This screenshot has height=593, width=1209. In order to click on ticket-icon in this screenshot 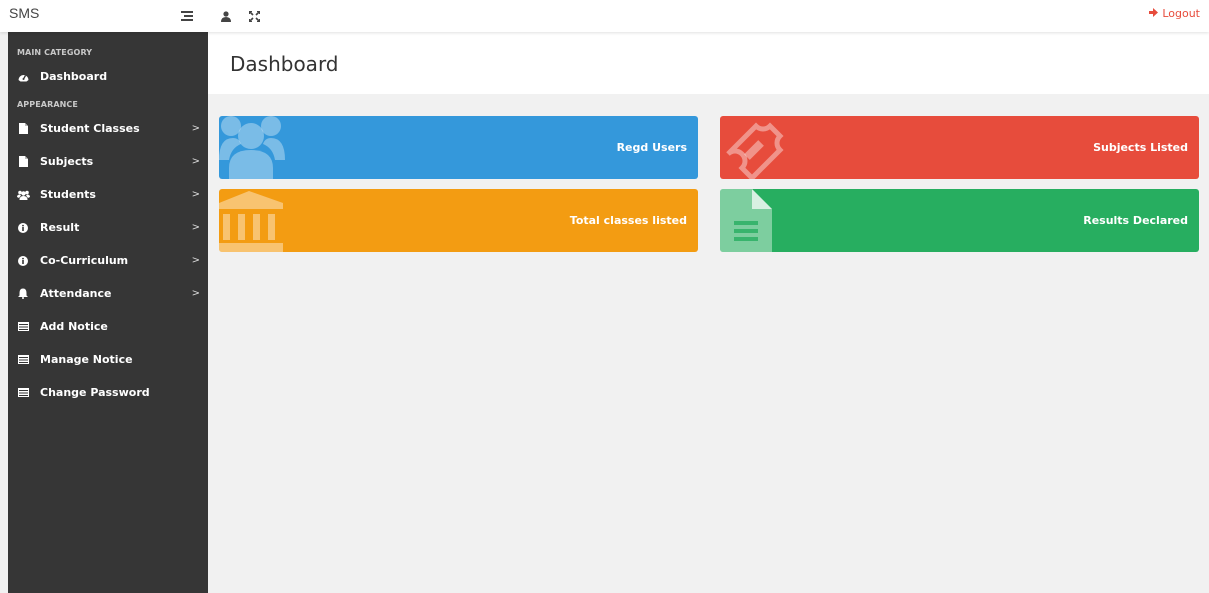, I will do `click(753, 147)`.